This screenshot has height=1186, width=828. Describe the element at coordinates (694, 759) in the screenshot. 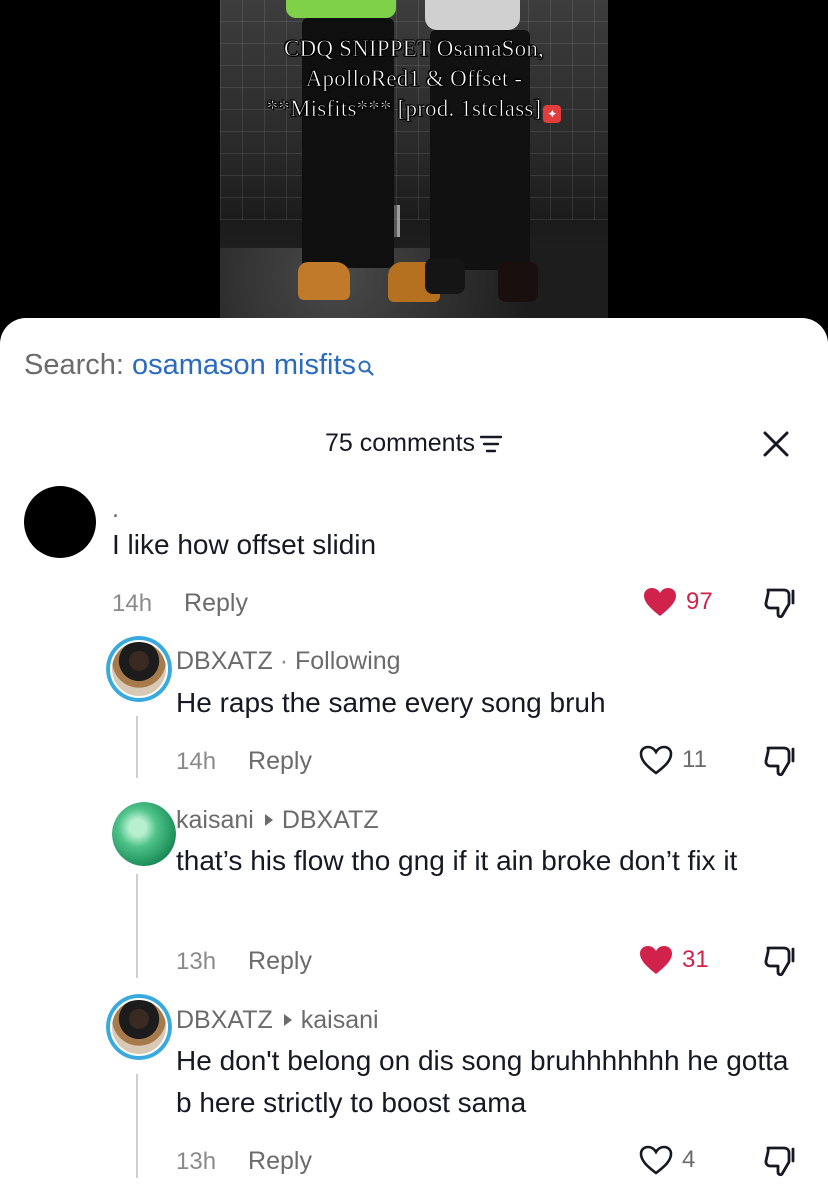

I see `like-count: 11` at that location.